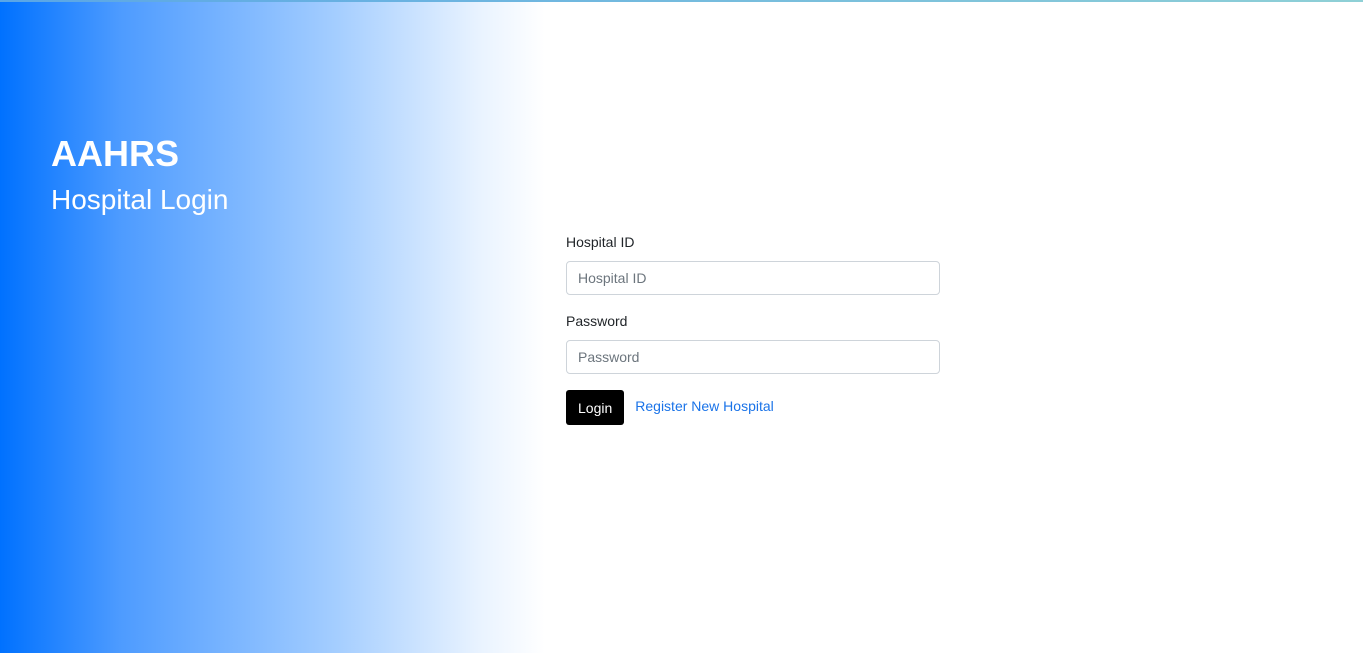 This screenshot has width=1363, height=653. Describe the element at coordinates (704, 406) in the screenshot. I see `register-new-hospital-link: Register New Hospital` at that location.